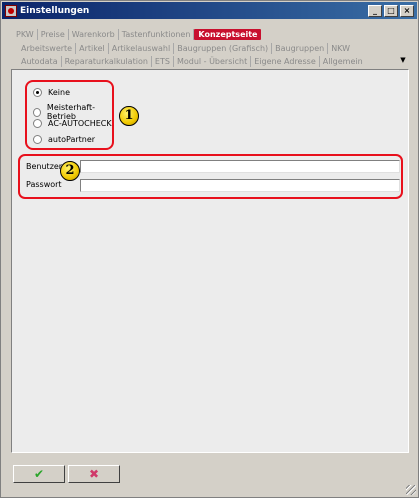  Describe the element at coordinates (223, 48) in the screenshot. I see `tab-baugruppen-grafisch: Baugruppen (Grafisch)` at that location.